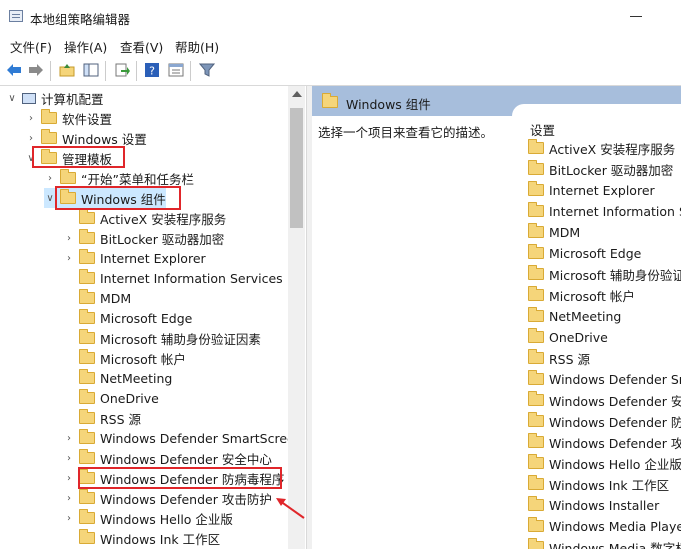  What do you see at coordinates (173, 478) in the screenshot?
I see `tree-item: › Windows Defender 防病毒程序` at bounding box center [173, 478].